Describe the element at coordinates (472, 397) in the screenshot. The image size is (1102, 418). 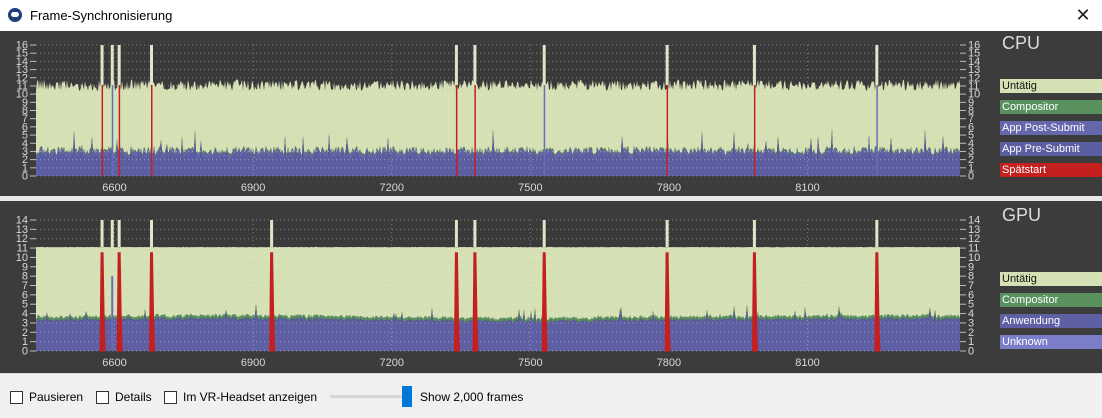
I see `frames-label: Show 2,000 frames` at that location.